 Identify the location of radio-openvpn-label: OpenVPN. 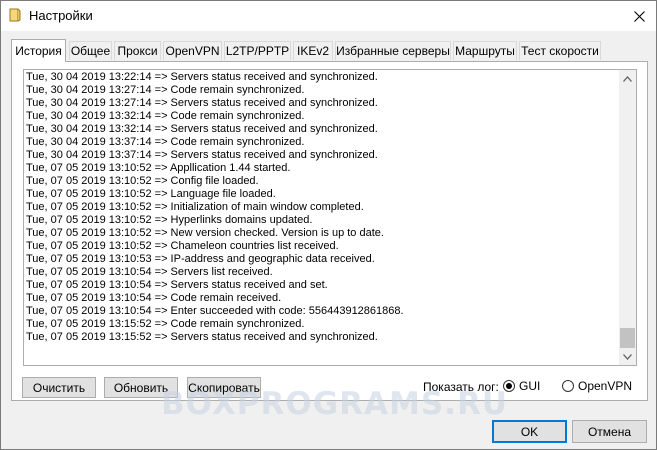
(605, 386).